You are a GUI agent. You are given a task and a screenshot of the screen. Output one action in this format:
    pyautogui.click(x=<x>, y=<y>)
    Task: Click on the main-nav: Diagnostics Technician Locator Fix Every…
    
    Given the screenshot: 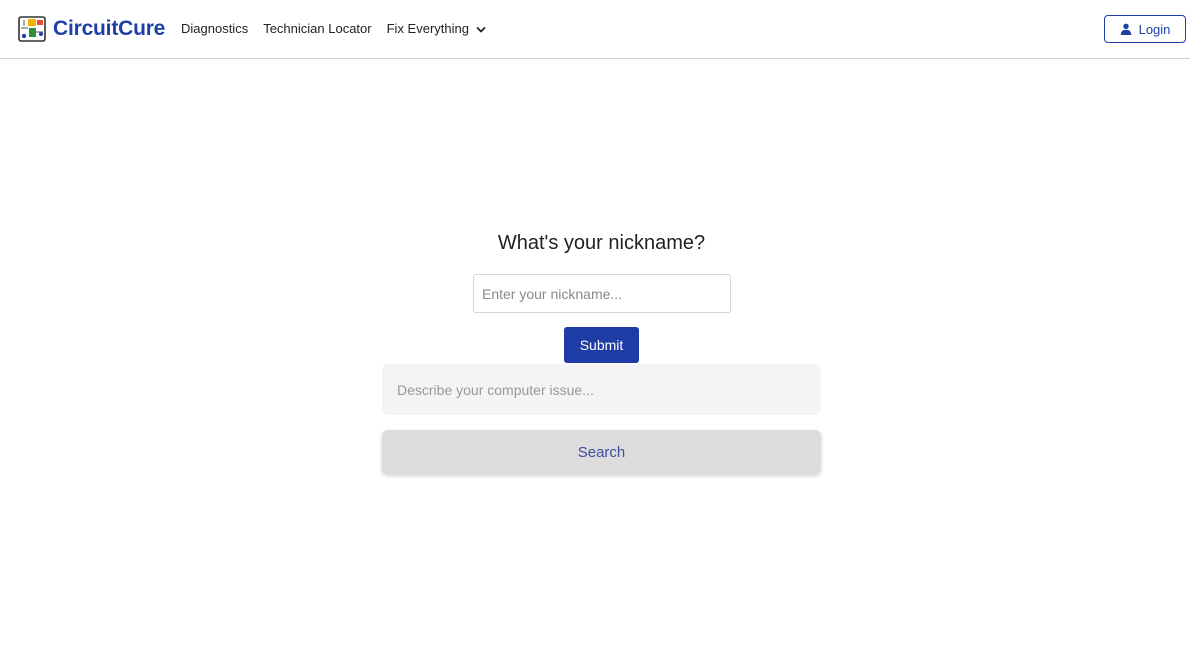 What is the action you would take?
    pyautogui.click(x=334, y=28)
    